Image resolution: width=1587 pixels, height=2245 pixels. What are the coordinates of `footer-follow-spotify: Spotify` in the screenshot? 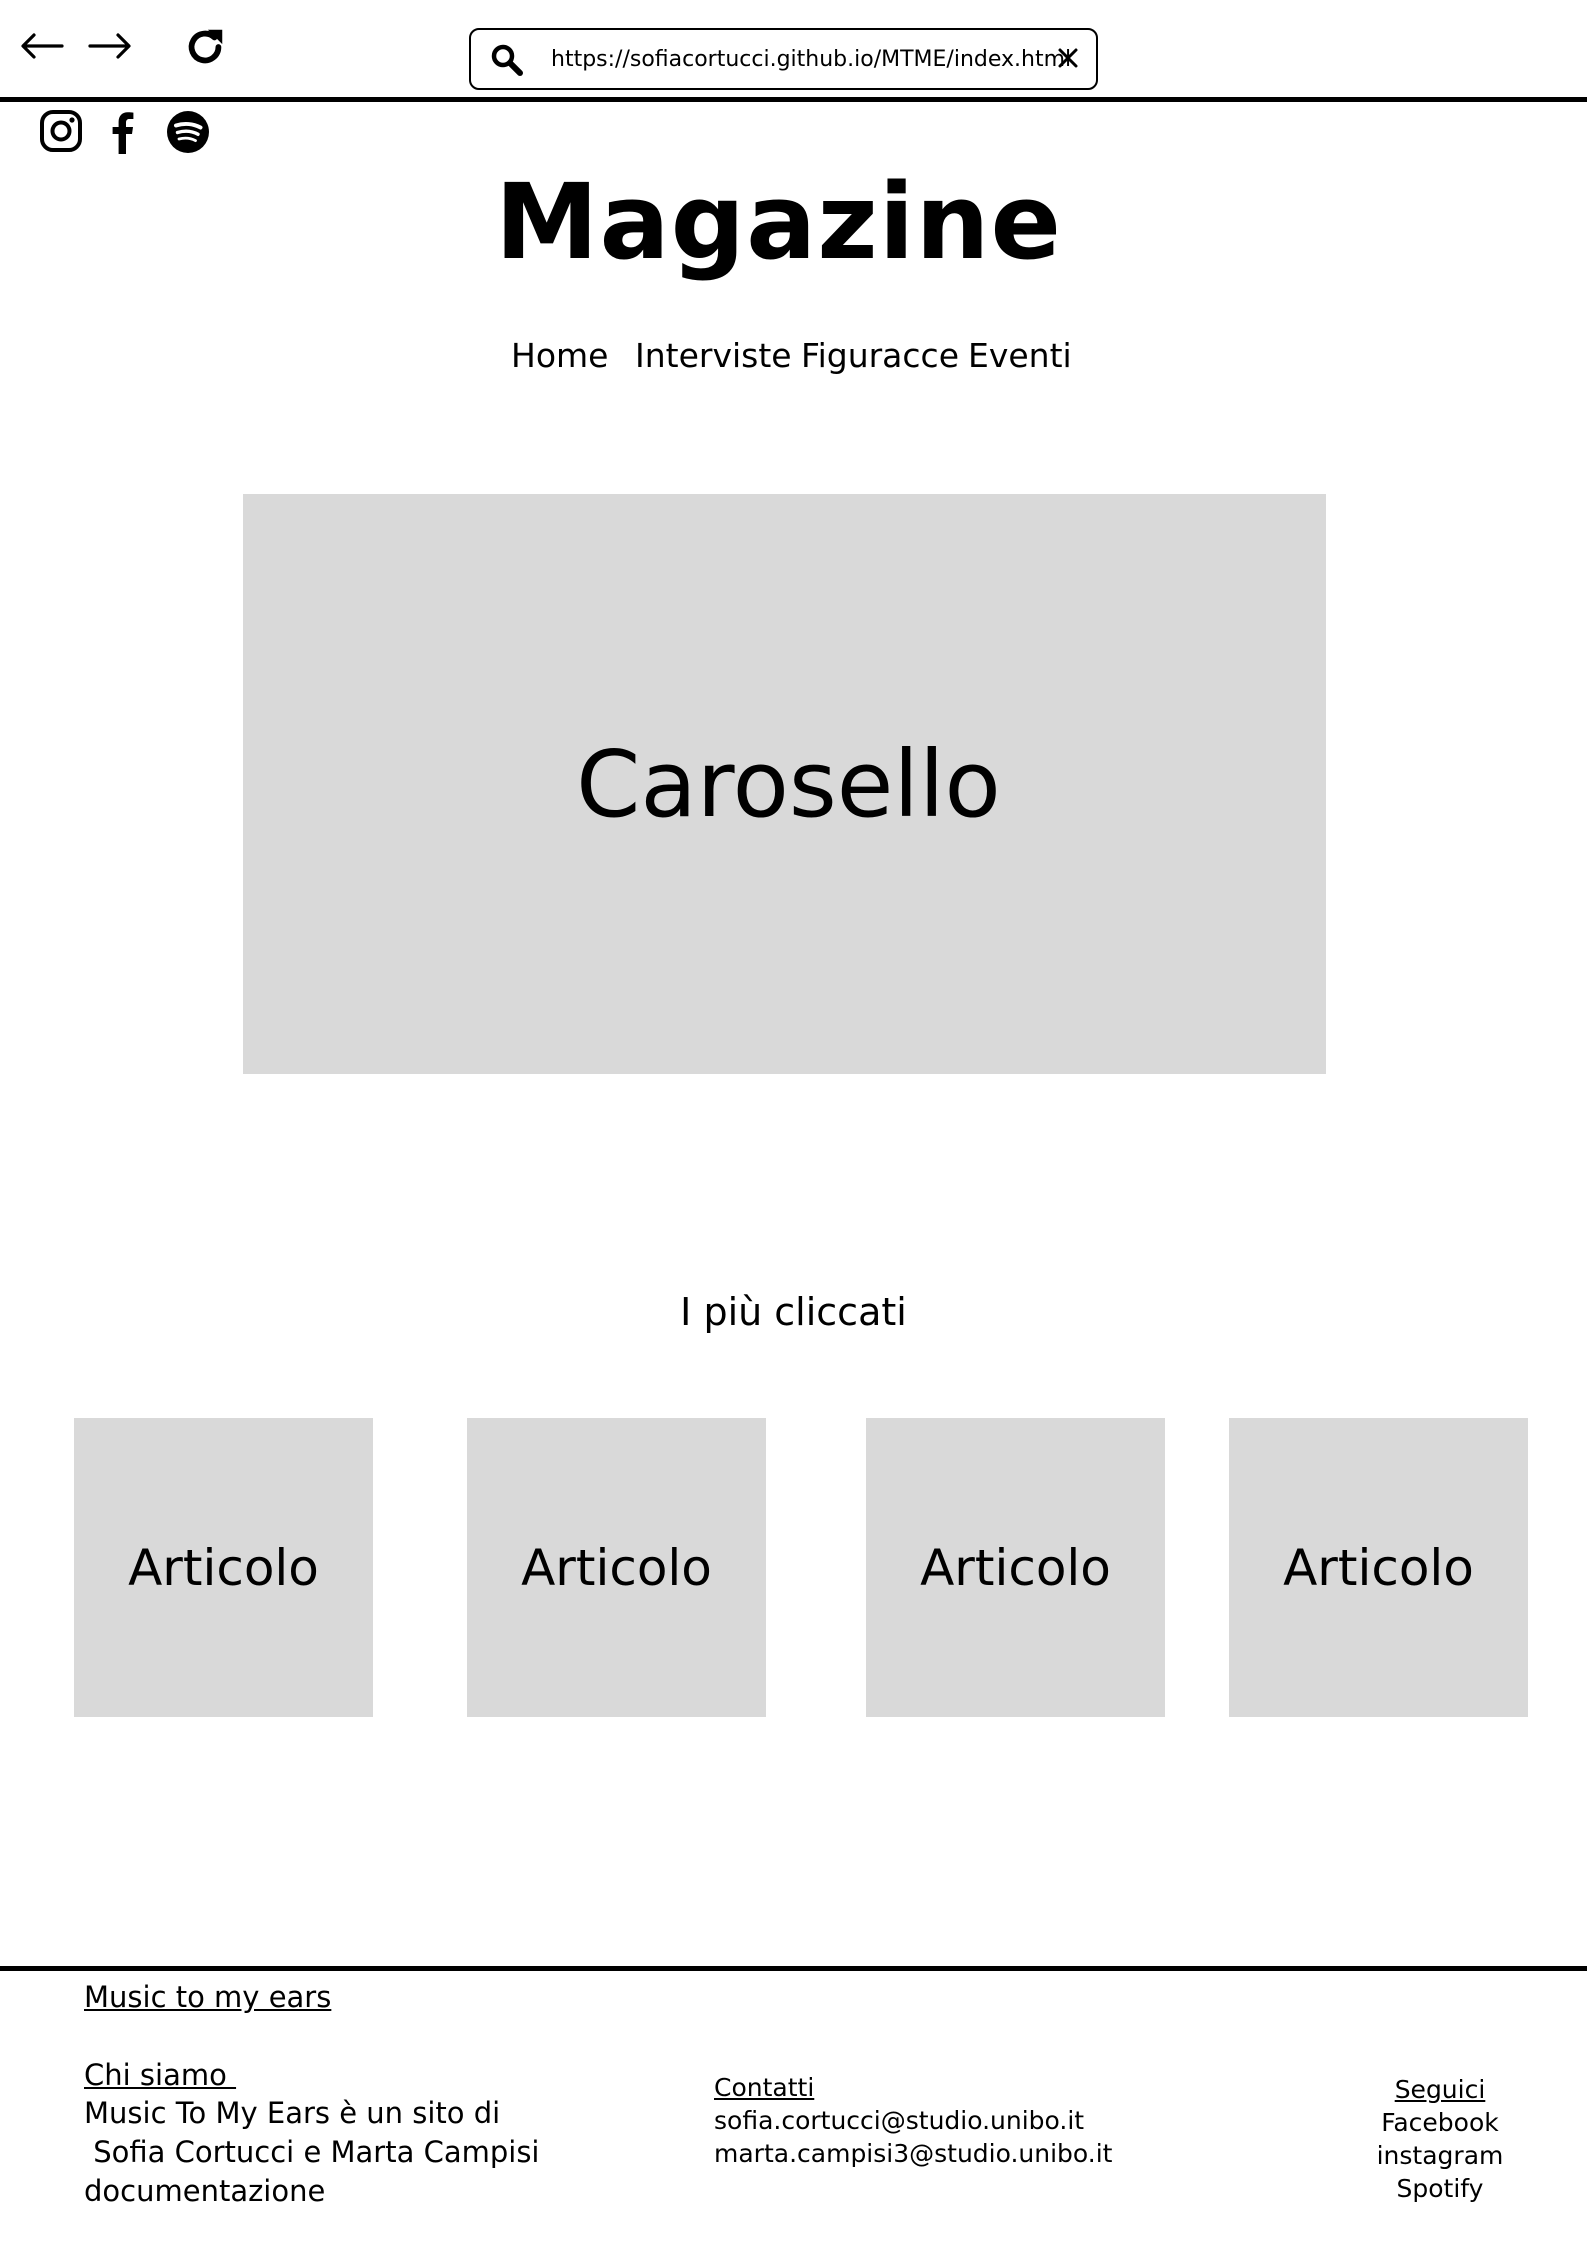 It's located at (1440, 2188).